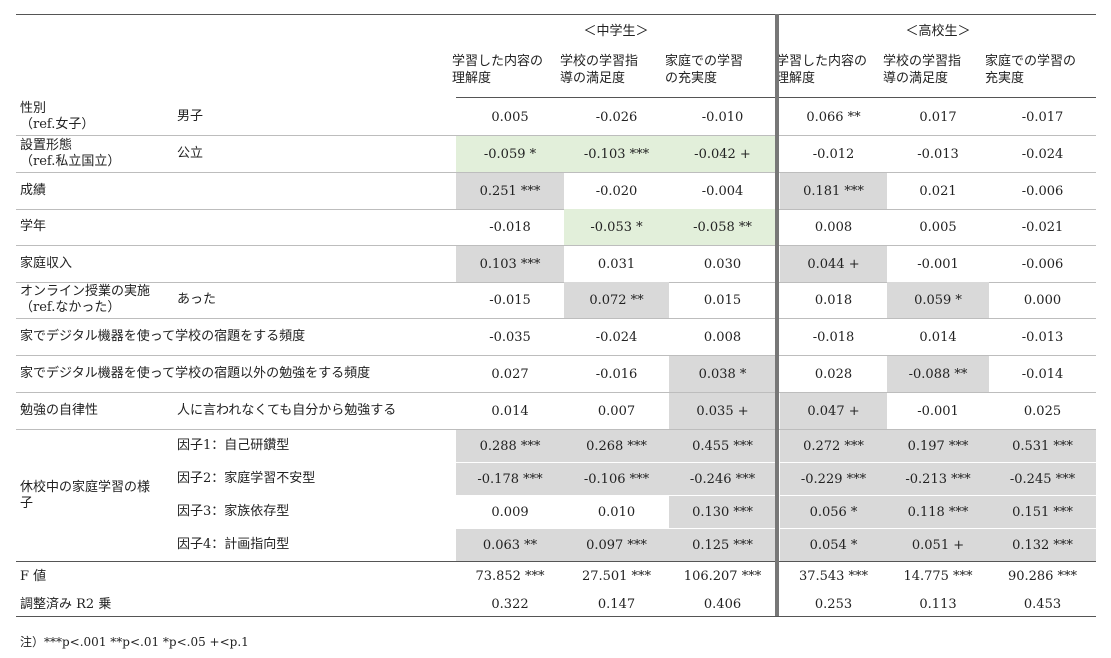  Describe the element at coordinates (938, 191) in the screenshot. I see `value-cell: 0.021` at that location.